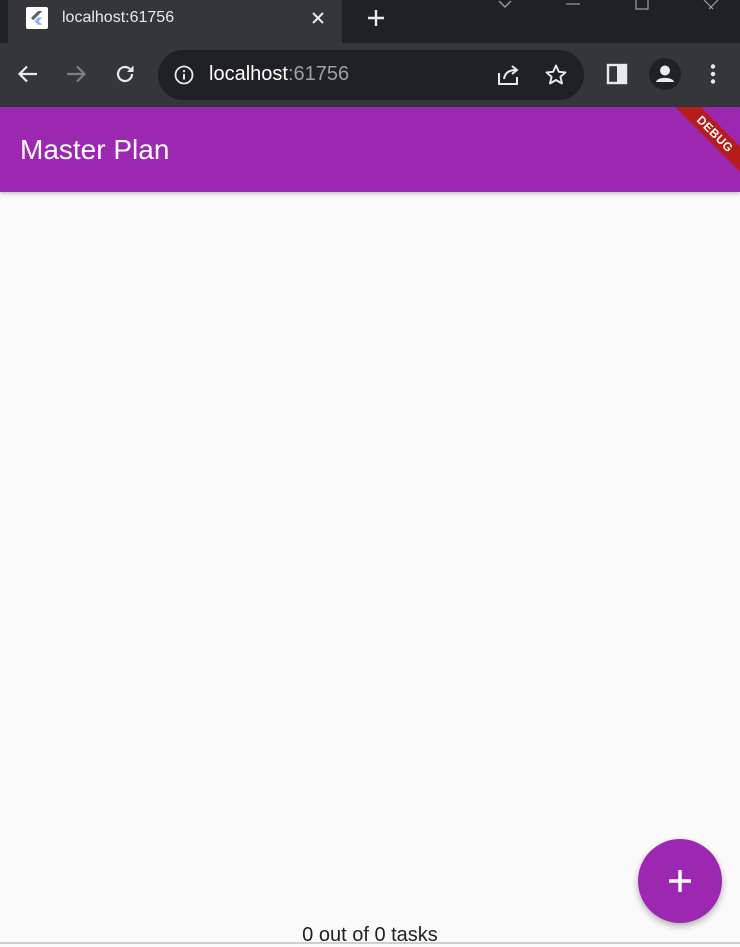 This screenshot has width=740, height=947. What do you see at coordinates (95, 149) in the screenshot?
I see `page-title: Master Plan` at bounding box center [95, 149].